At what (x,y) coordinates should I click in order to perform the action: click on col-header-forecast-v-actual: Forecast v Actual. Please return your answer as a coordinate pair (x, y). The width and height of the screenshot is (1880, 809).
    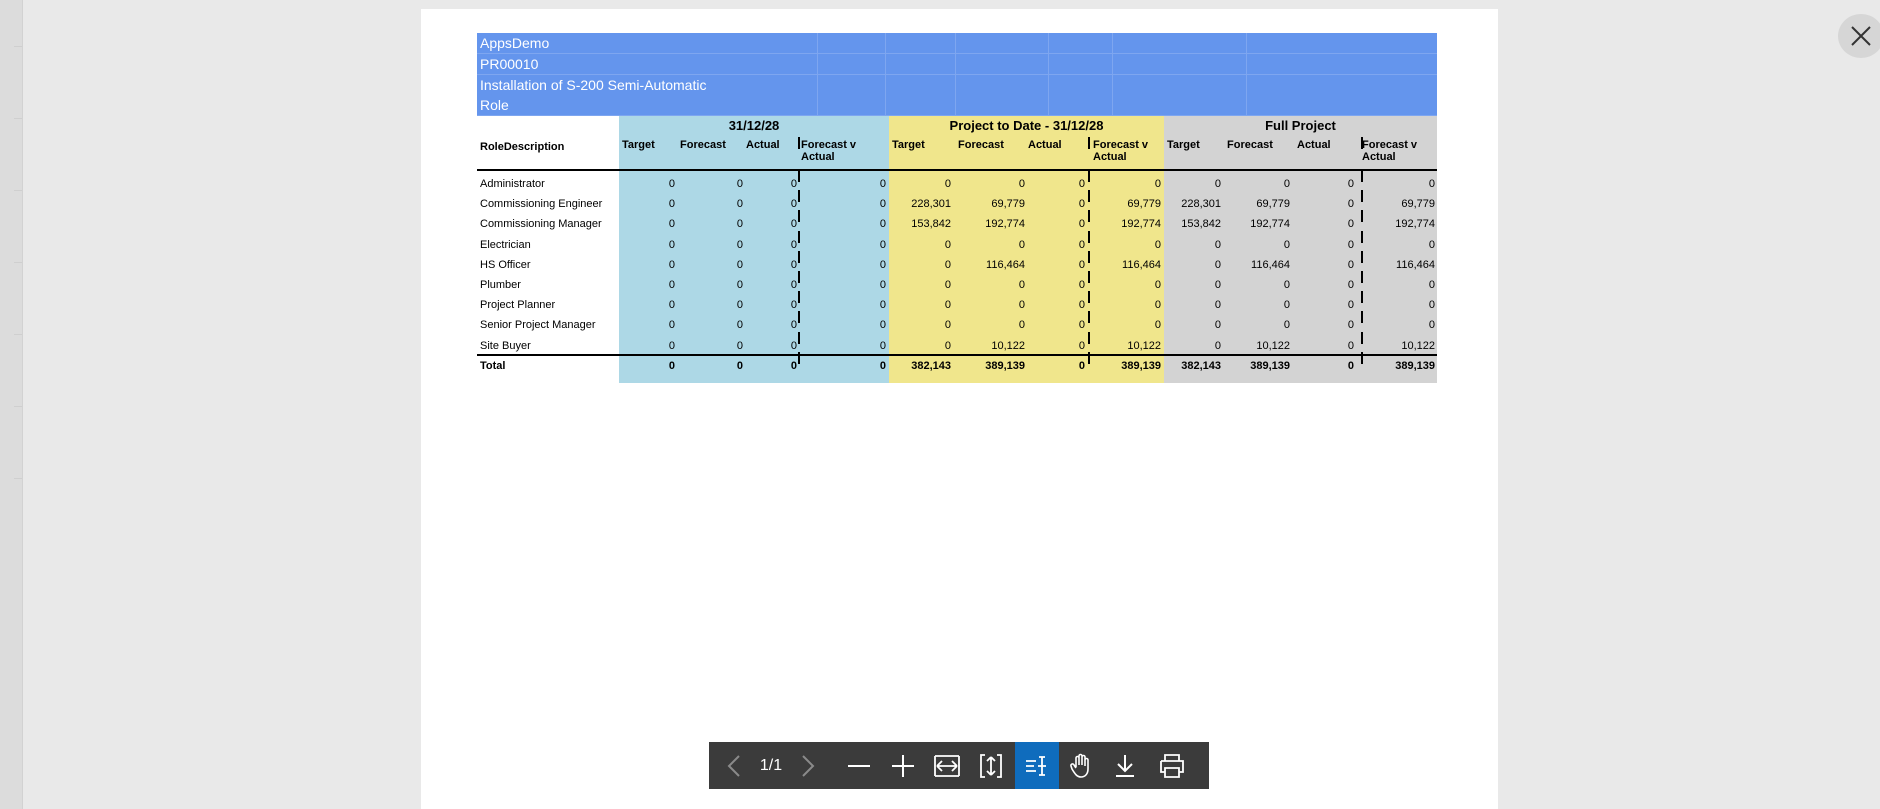
    Looking at the image, I should click on (1390, 151).